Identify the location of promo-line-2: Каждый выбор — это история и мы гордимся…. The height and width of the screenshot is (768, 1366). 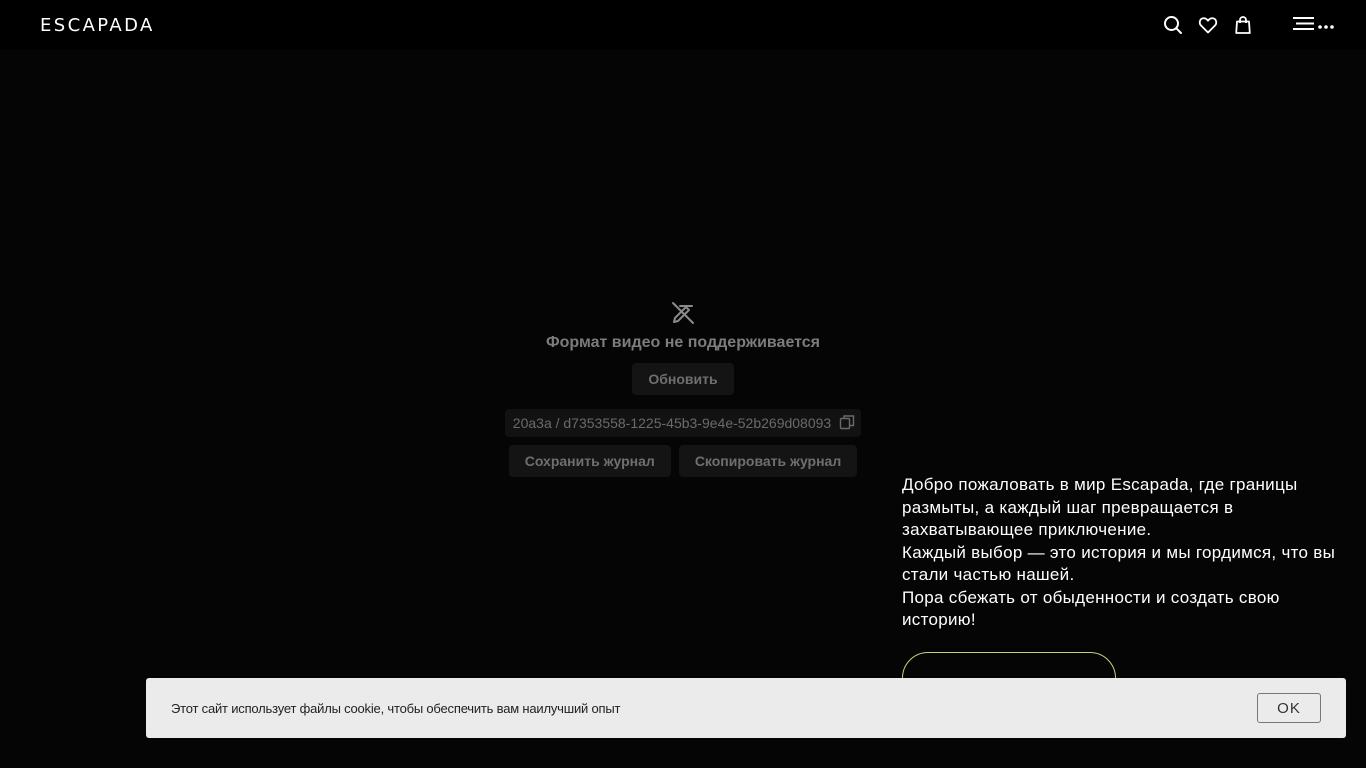
(1119, 563).